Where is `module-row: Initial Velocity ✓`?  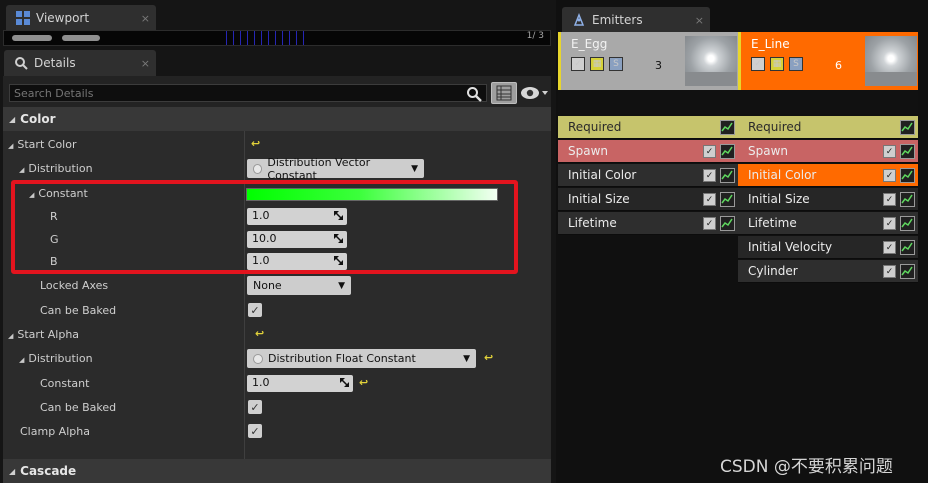
module-row: Initial Velocity ✓ is located at coordinates (828, 247).